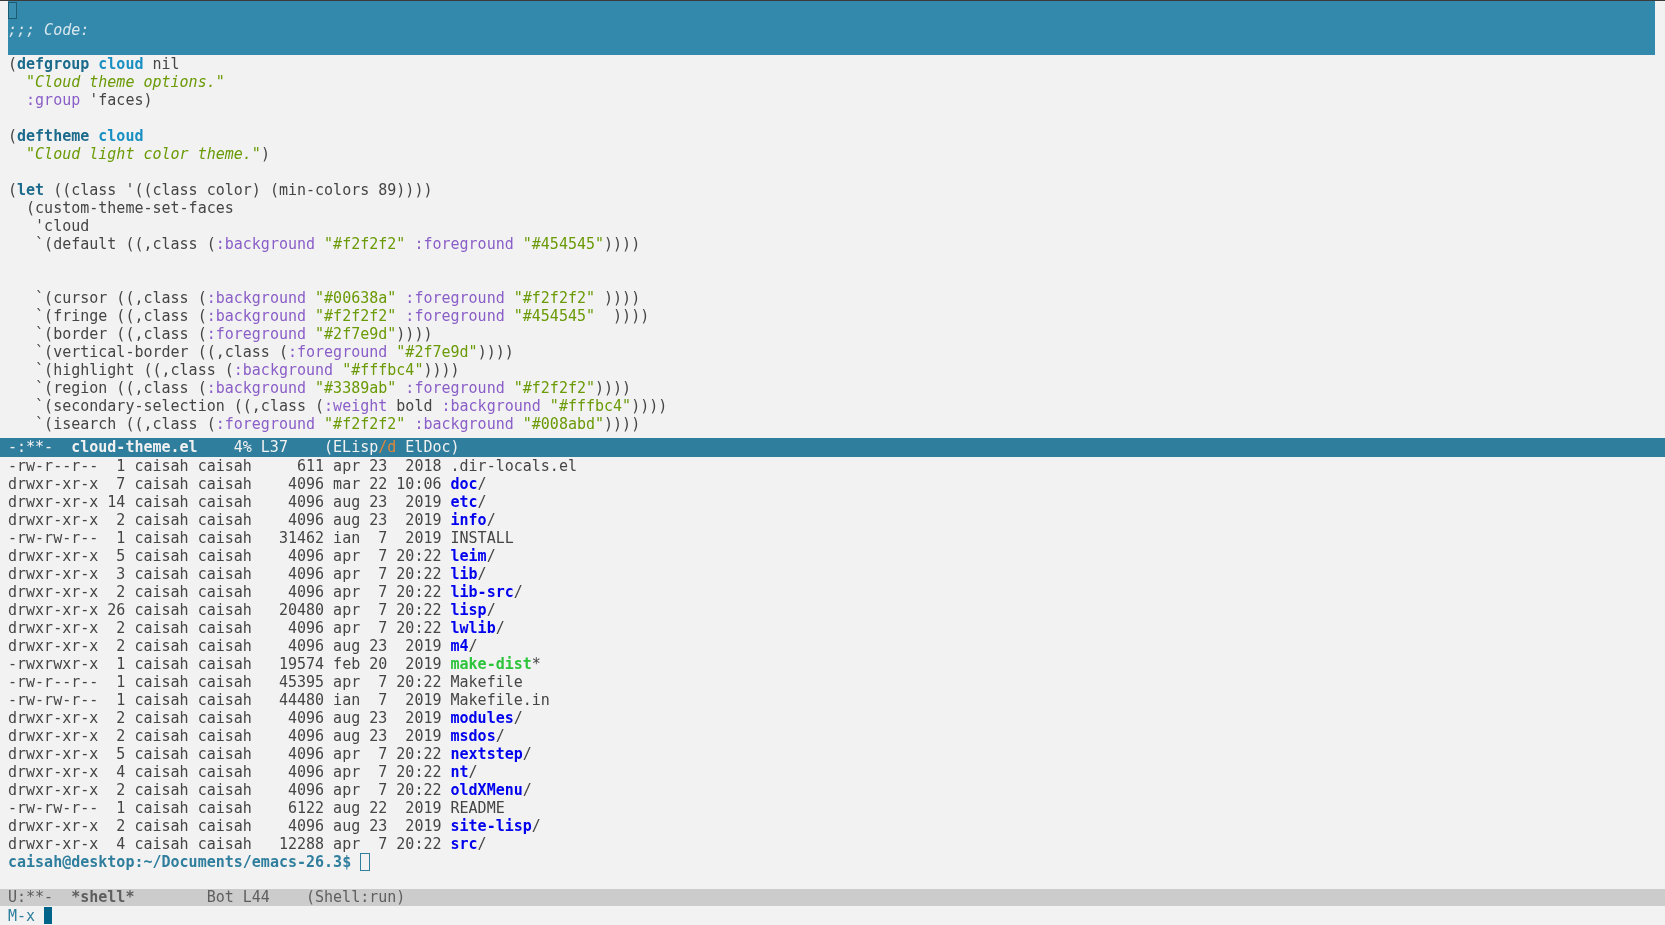 This screenshot has width=1665, height=925. I want to click on minibuffer-prompt: M-x, so click(22, 915).